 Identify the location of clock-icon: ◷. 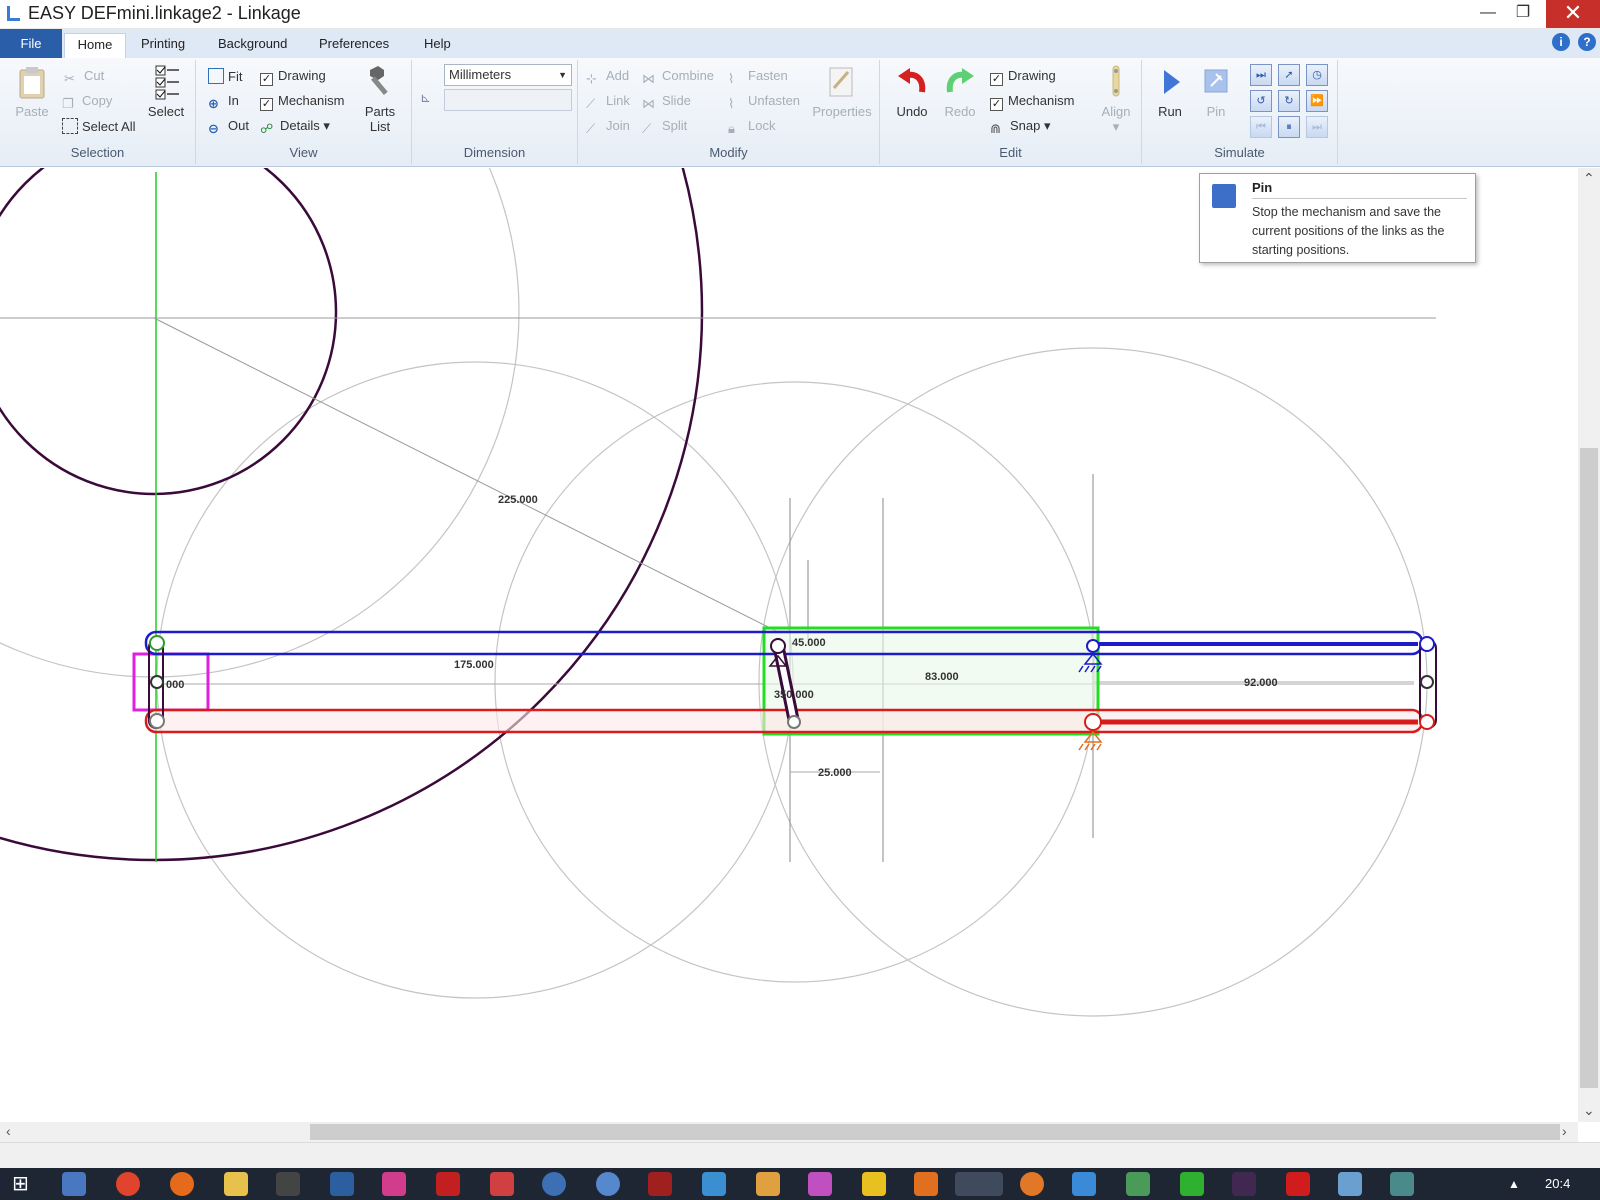
(1317, 75).